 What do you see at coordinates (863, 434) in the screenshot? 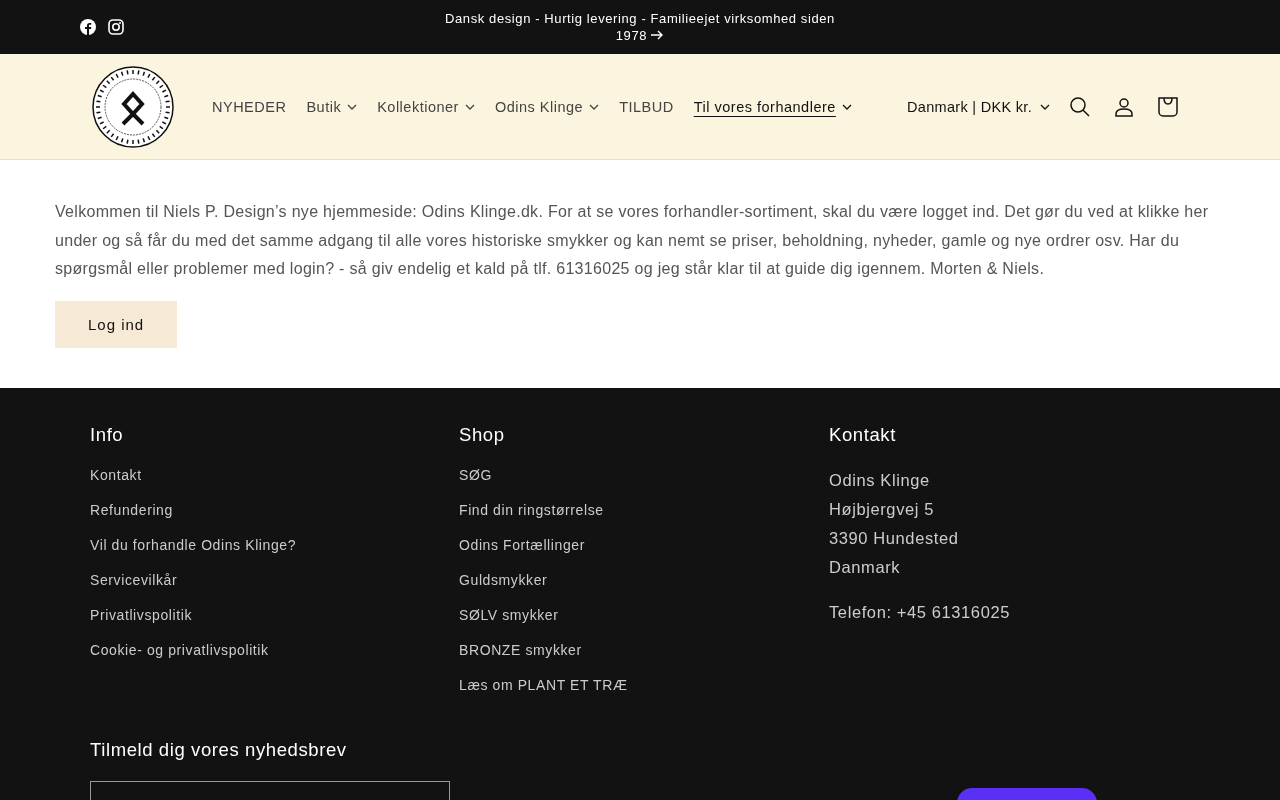
I see `footer-heading: Kontakt` at bounding box center [863, 434].